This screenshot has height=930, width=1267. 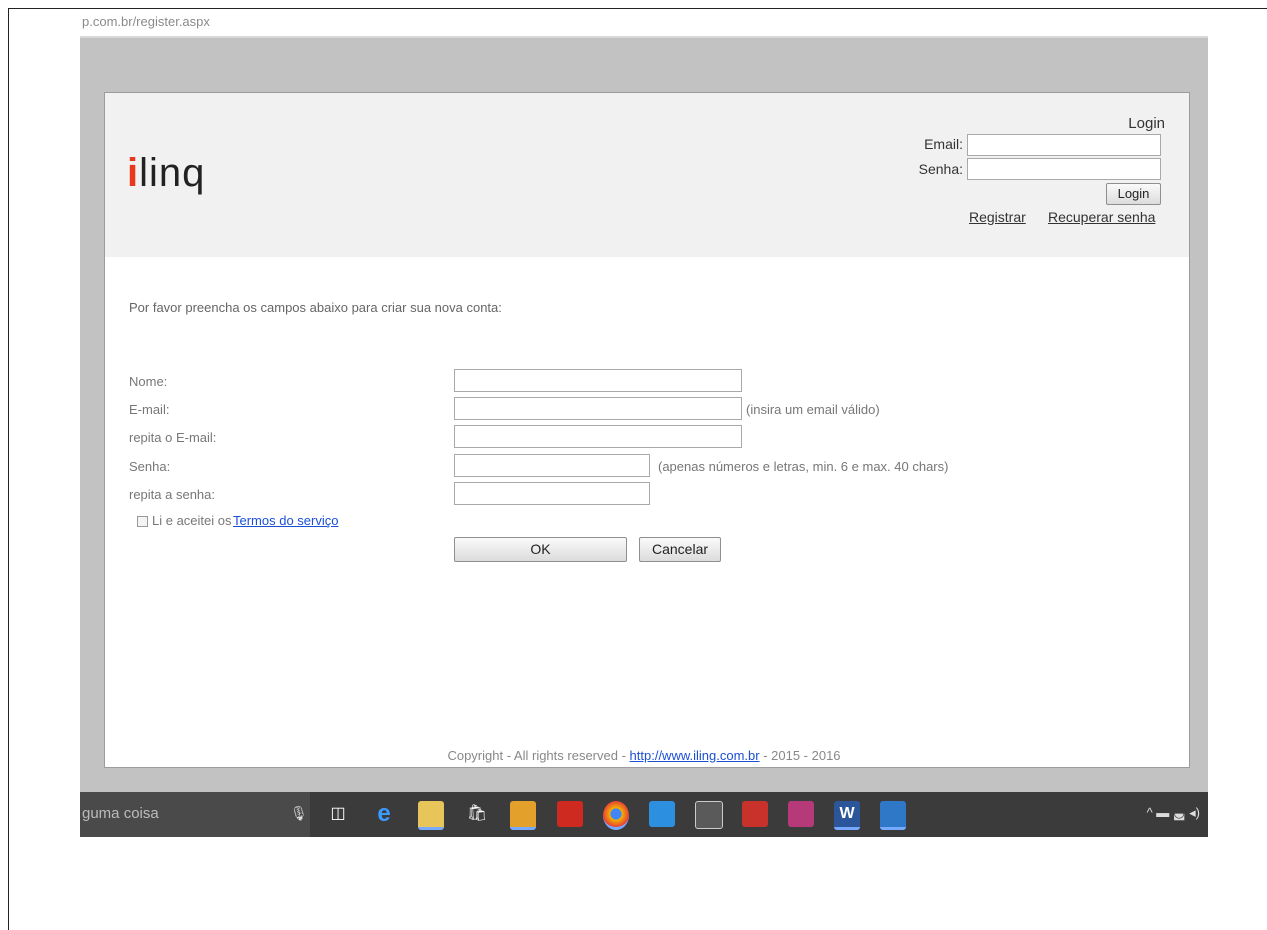 I want to click on cancel-button: Cancelar, so click(x=680, y=549).